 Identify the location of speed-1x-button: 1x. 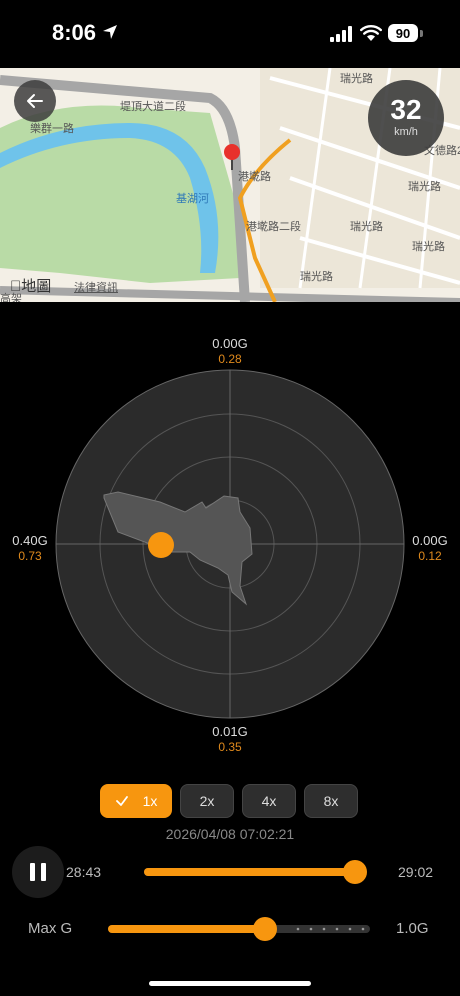
(136, 801).